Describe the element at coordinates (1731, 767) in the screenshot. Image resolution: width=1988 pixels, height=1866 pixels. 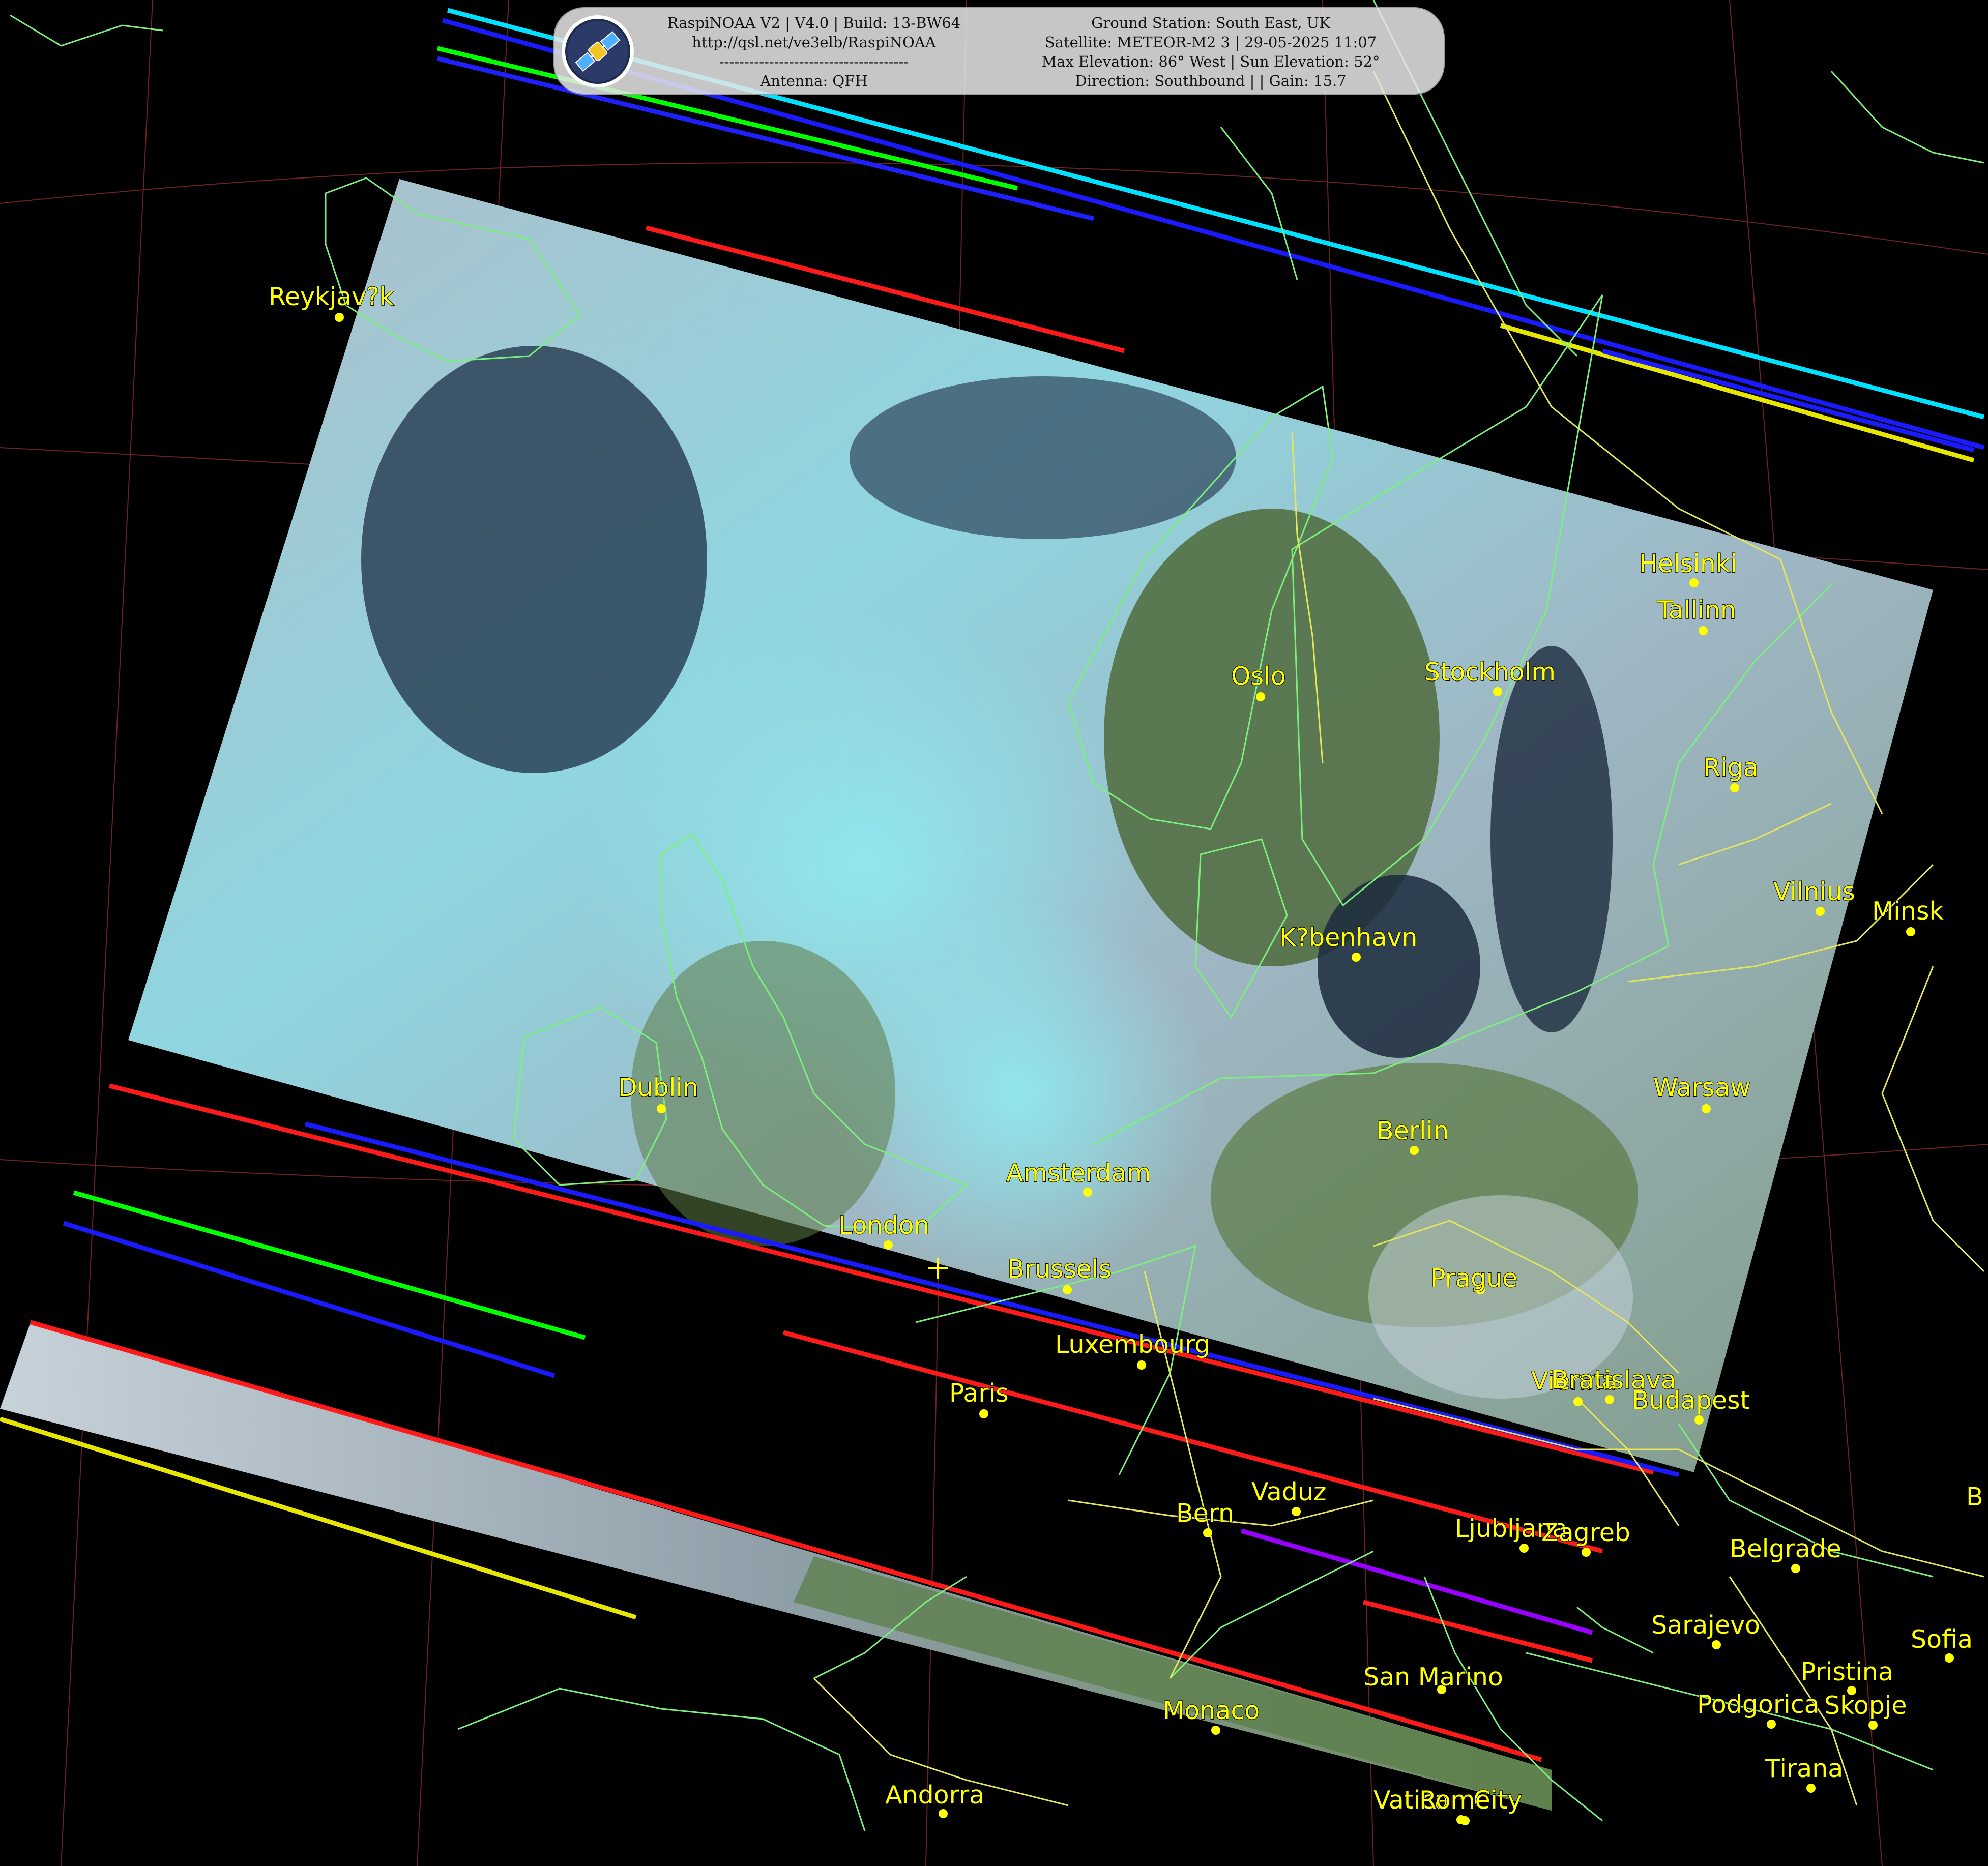
I see `svg-text: Riga` at that location.